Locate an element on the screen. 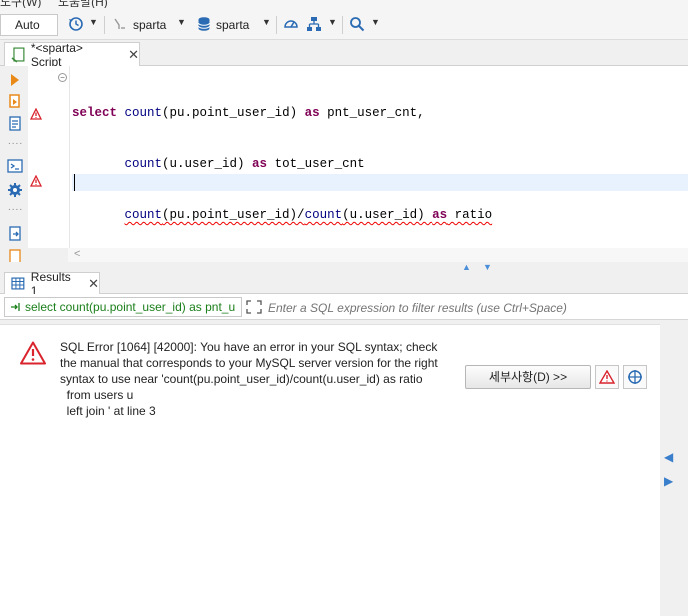 Image resolution: width=688 pixels, height=616 pixels. code-line: count(u.user_id) as tot_user_cnt is located at coordinates (244, 164).